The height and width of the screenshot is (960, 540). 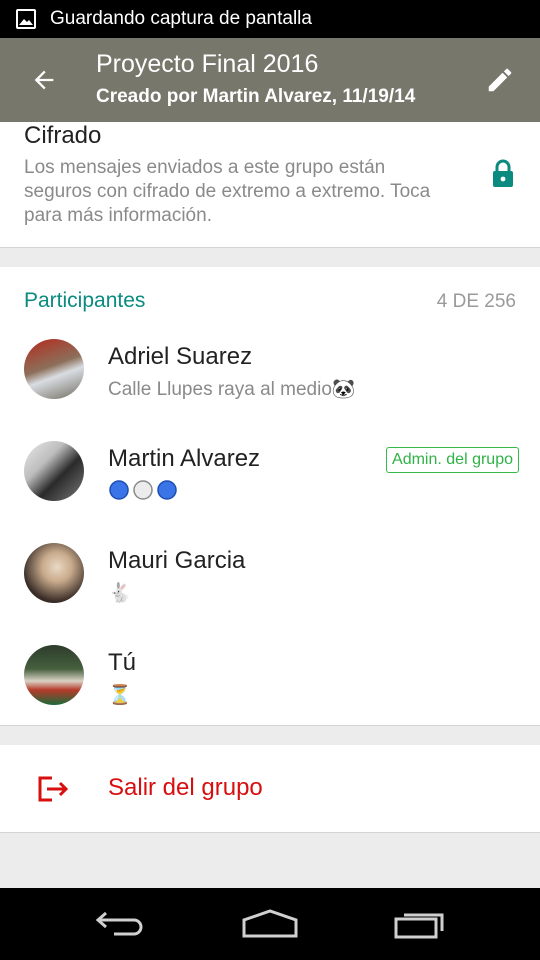 I want to click on admin-badge: Admin. del grupo, so click(x=452, y=460).